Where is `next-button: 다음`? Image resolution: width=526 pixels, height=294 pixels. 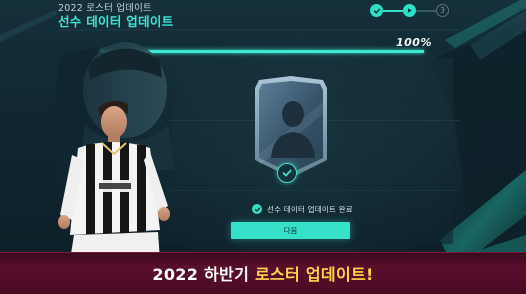 next-button: 다음 is located at coordinates (290, 230).